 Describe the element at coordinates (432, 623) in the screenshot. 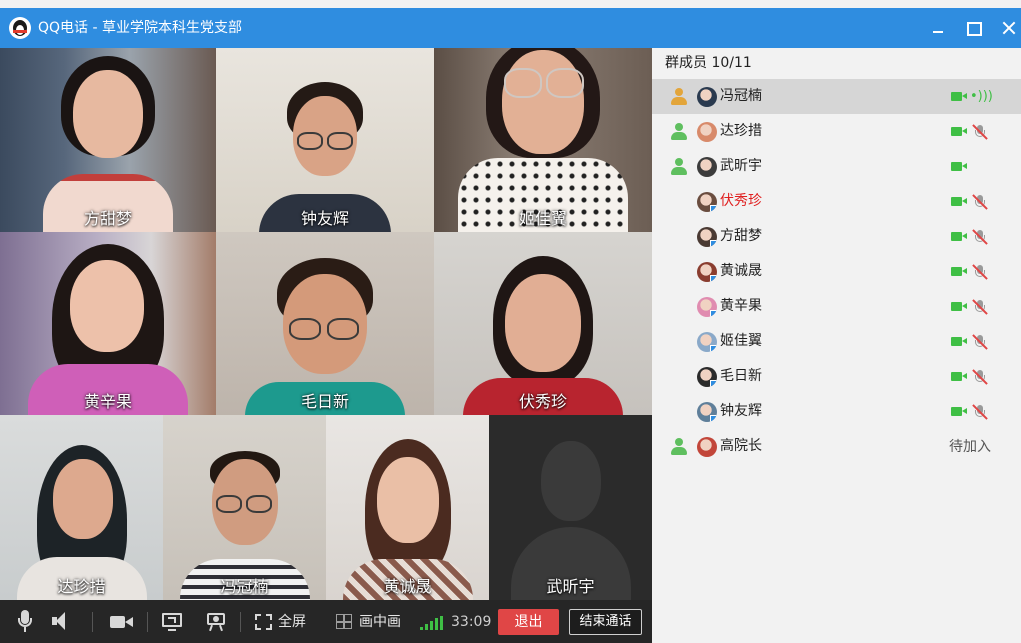

I see `signal-strength-icon` at that location.